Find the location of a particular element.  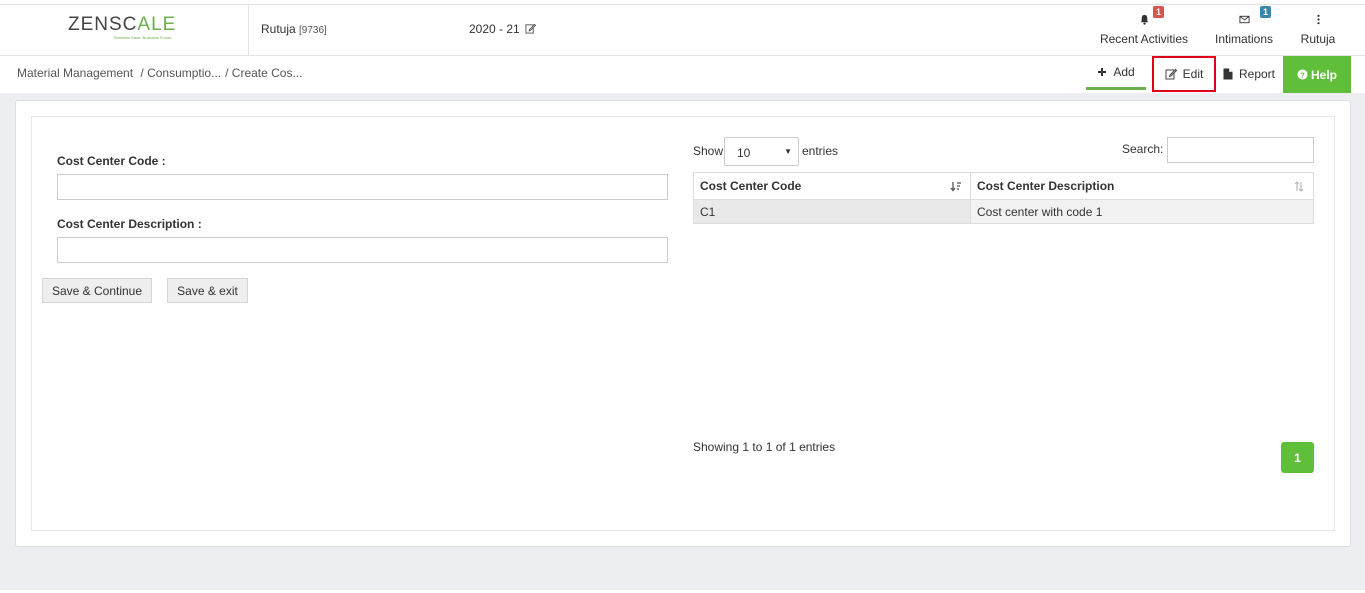

user-menu: Rutuja is located at coordinates (1318, 30).